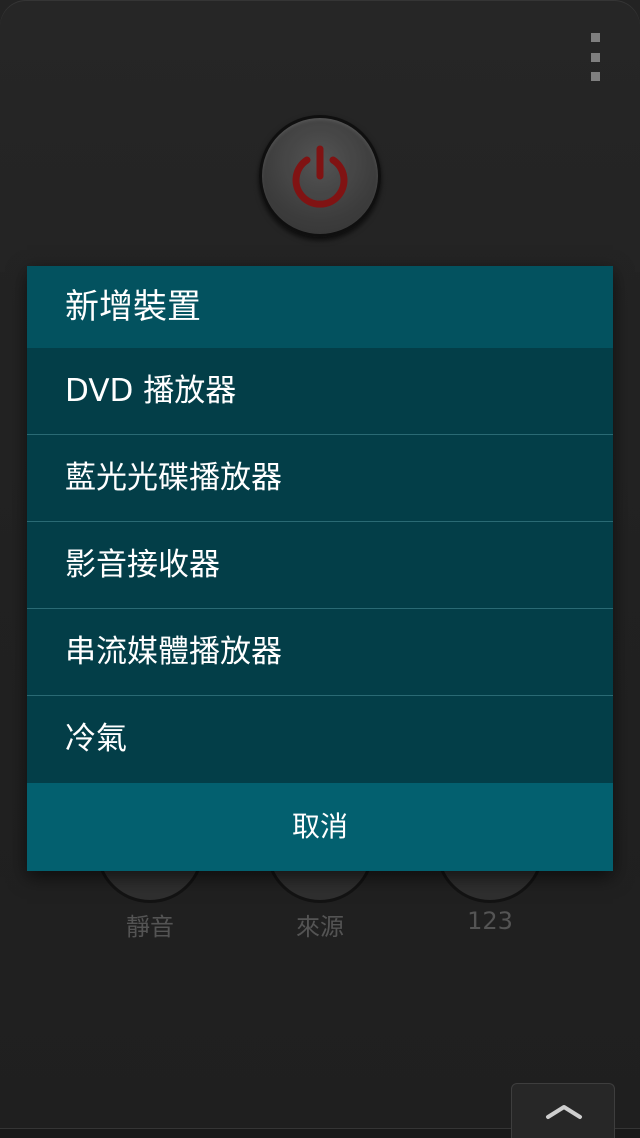 The image size is (640, 1138). Describe the element at coordinates (320, 478) in the screenshot. I see `device-option-bluray-player: 藍光光碟播放器` at that location.